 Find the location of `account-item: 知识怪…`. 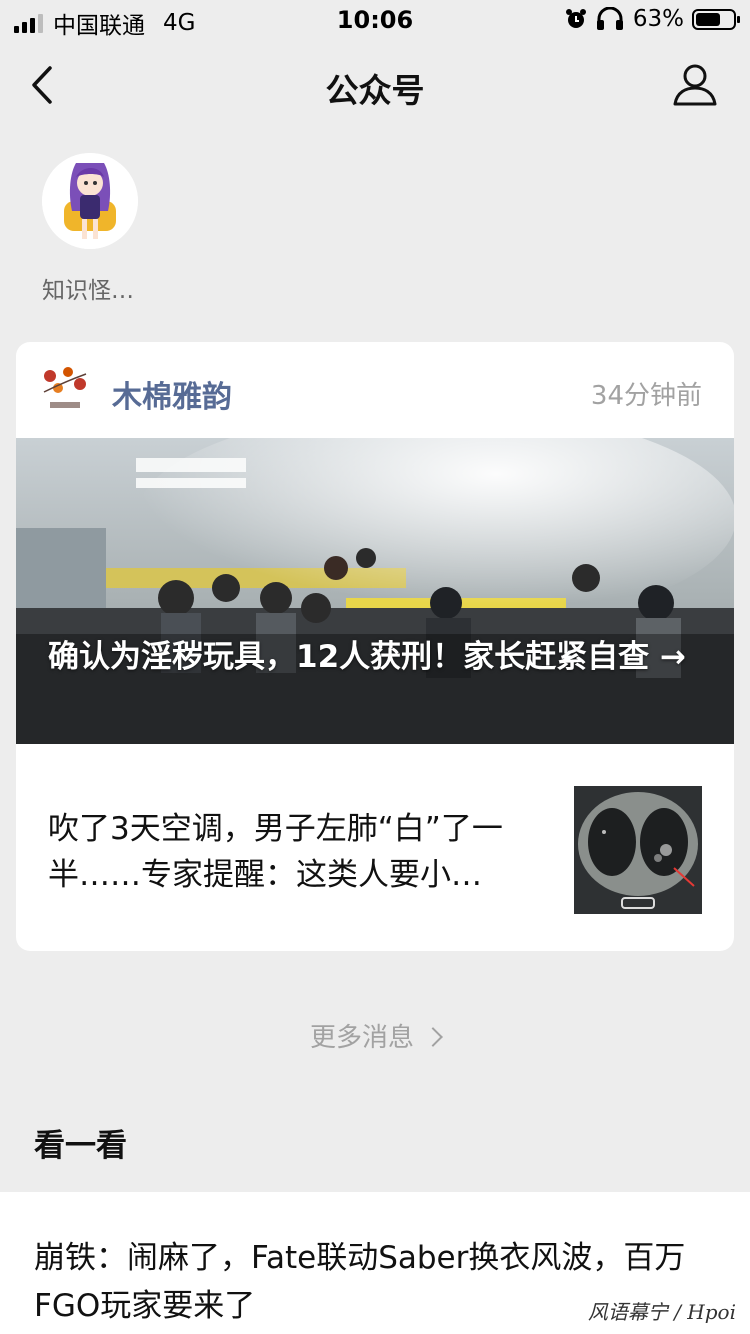

account-item: 知识怪… is located at coordinates (92, 229).